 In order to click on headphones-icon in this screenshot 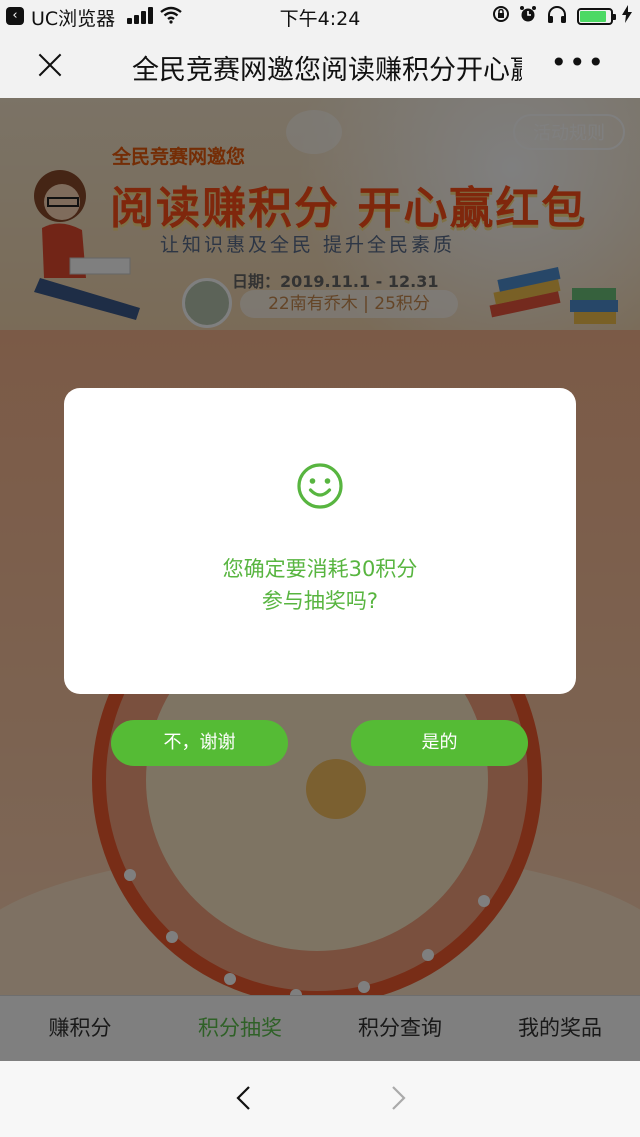, I will do `click(557, 16)`.